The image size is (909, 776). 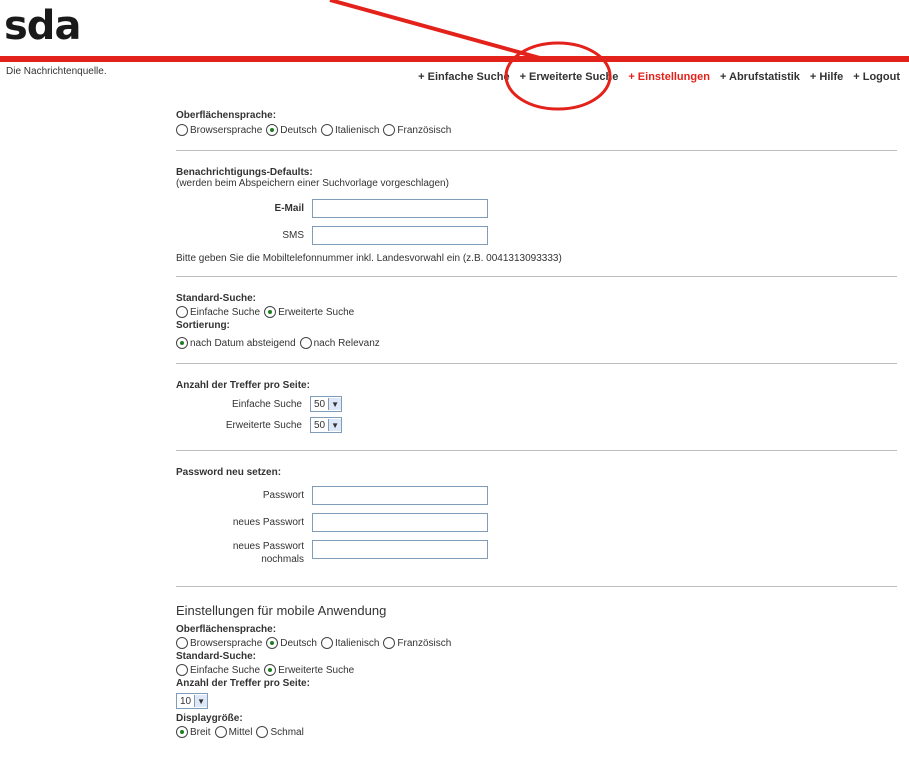 I want to click on nav-hilfe: + Hilfe, so click(x=826, y=77).